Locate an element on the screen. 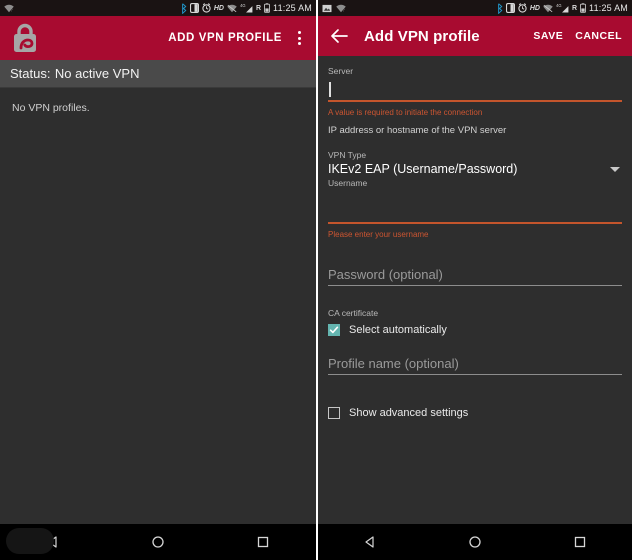 The height and width of the screenshot is (560, 632). left-status-bar: ? HD 4G R 11:25 AM is located at coordinates (158, 8).